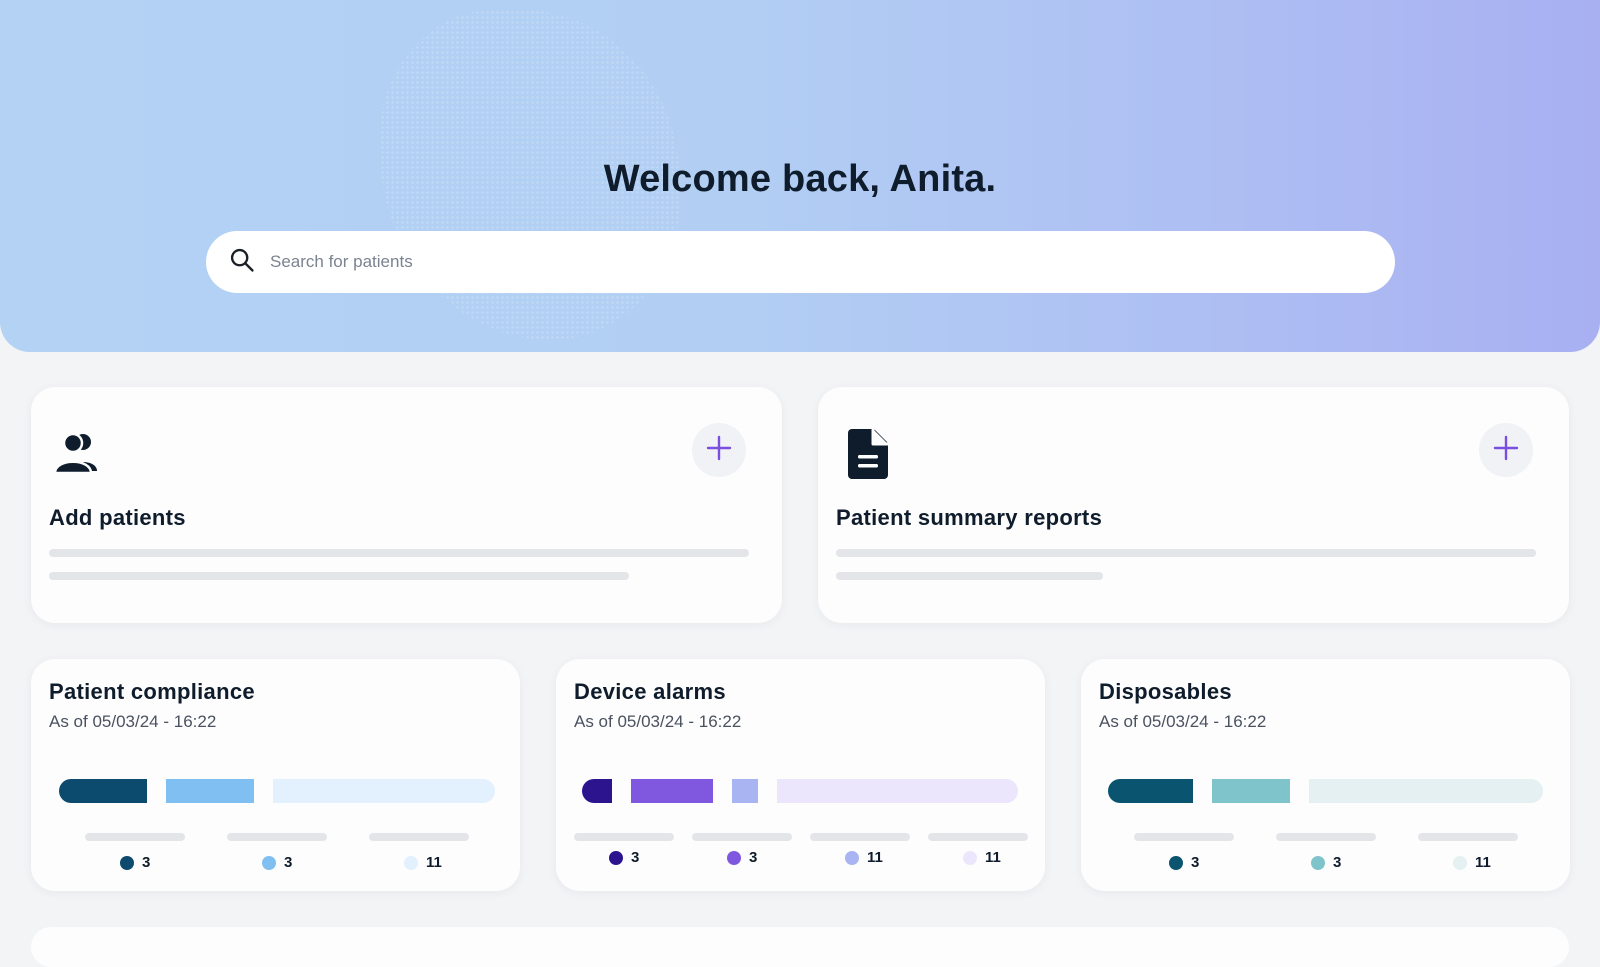  Describe the element at coordinates (1165, 691) in the screenshot. I see `stat-title: Disposables` at that location.